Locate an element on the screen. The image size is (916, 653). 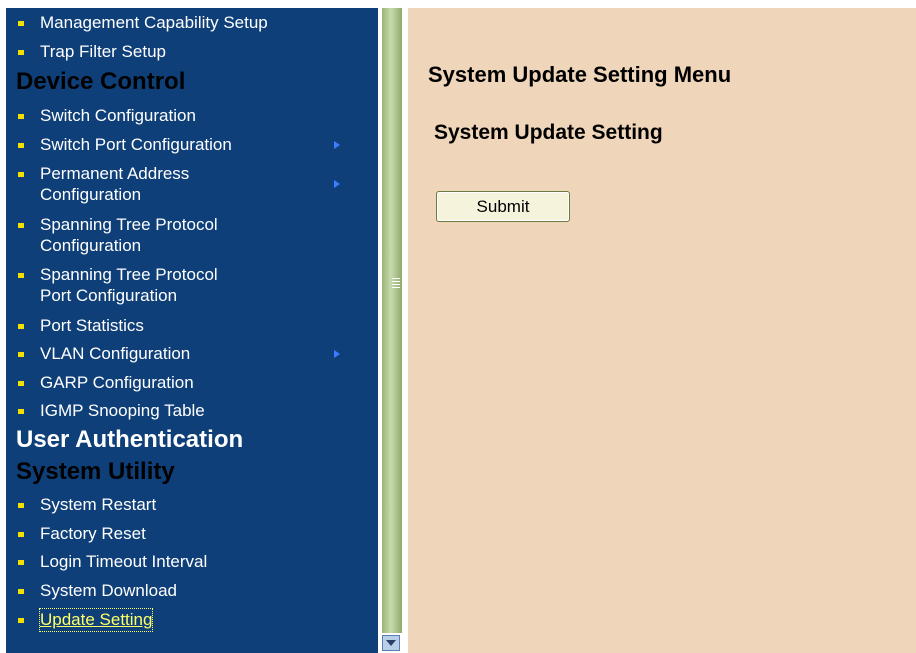
scroll-down-button is located at coordinates (391, 643).